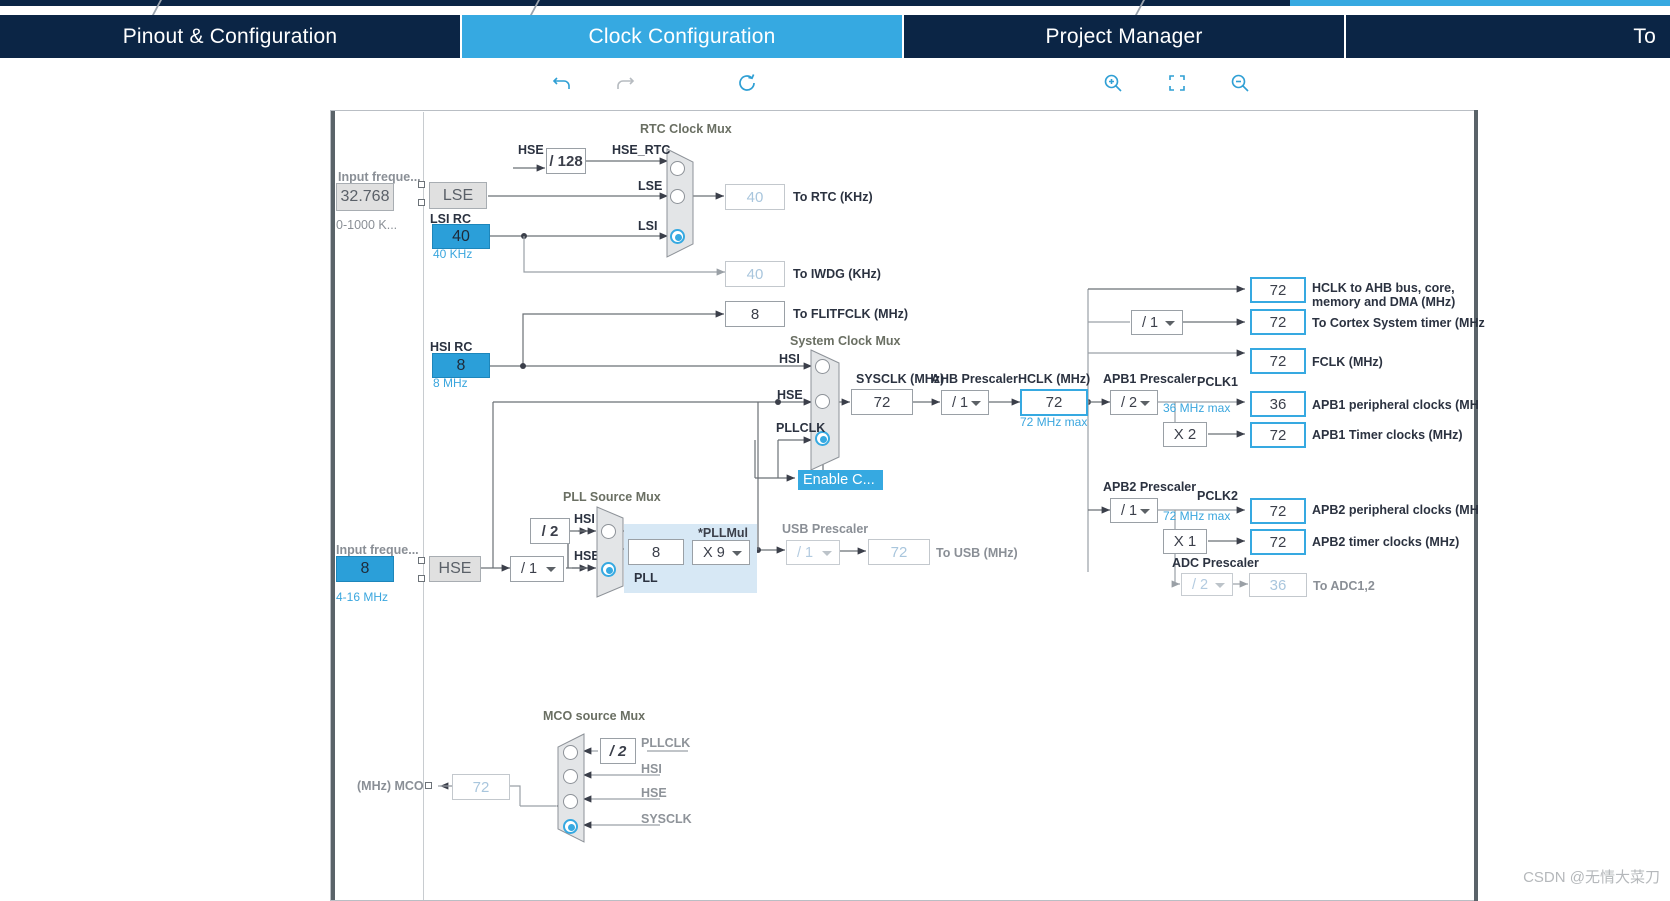 Image resolution: width=1670 pixels, height=901 pixels. Describe the element at coordinates (960, 402) in the screenshot. I see `ahb-prescaler-value: / 1` at that location.